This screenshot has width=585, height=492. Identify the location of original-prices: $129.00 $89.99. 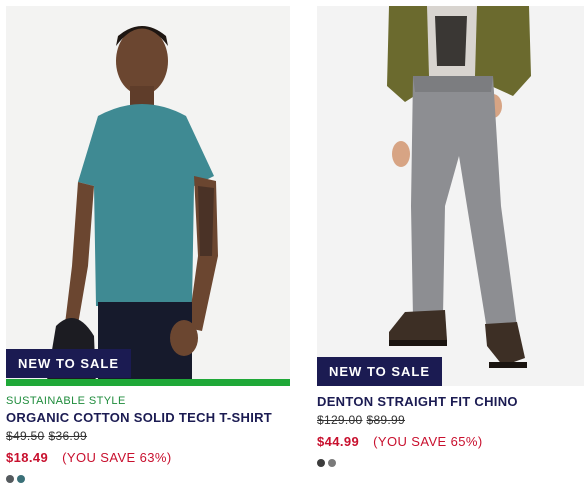
(450, 420).